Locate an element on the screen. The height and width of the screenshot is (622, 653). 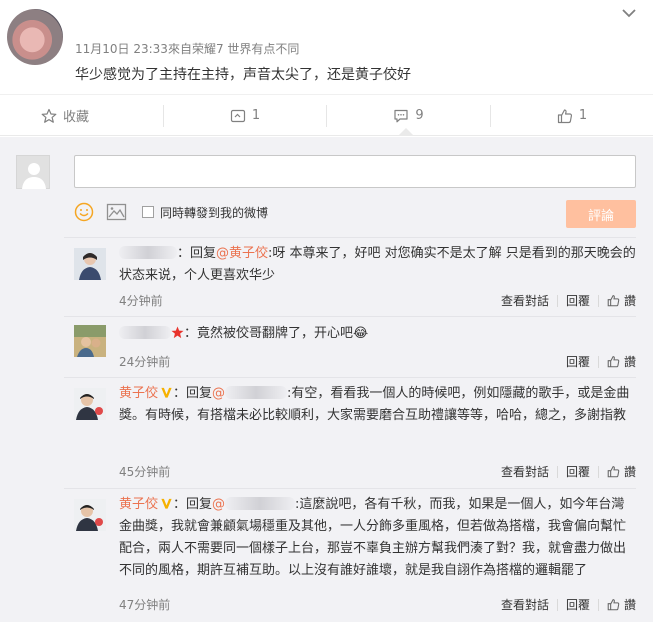
like-count: 1 is located at coordinates (583, 115).